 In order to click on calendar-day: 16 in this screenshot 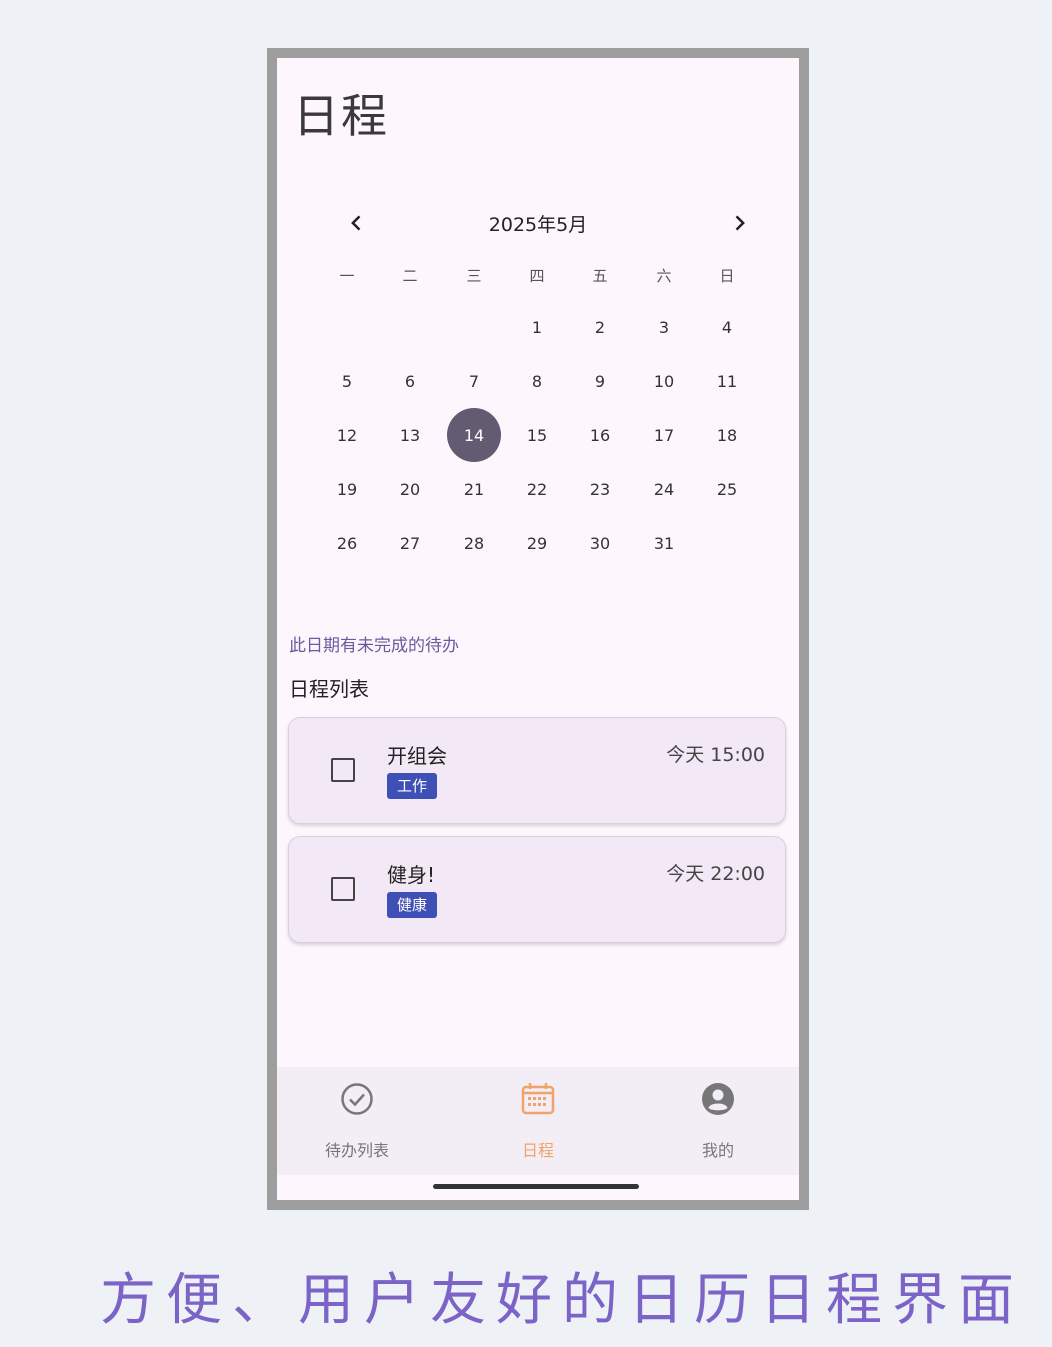, I will do `click(600, 435)`.